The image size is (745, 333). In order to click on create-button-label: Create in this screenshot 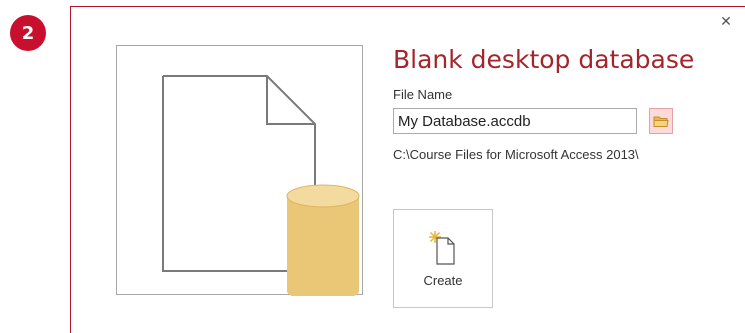, I will do `click(443, 280)`.